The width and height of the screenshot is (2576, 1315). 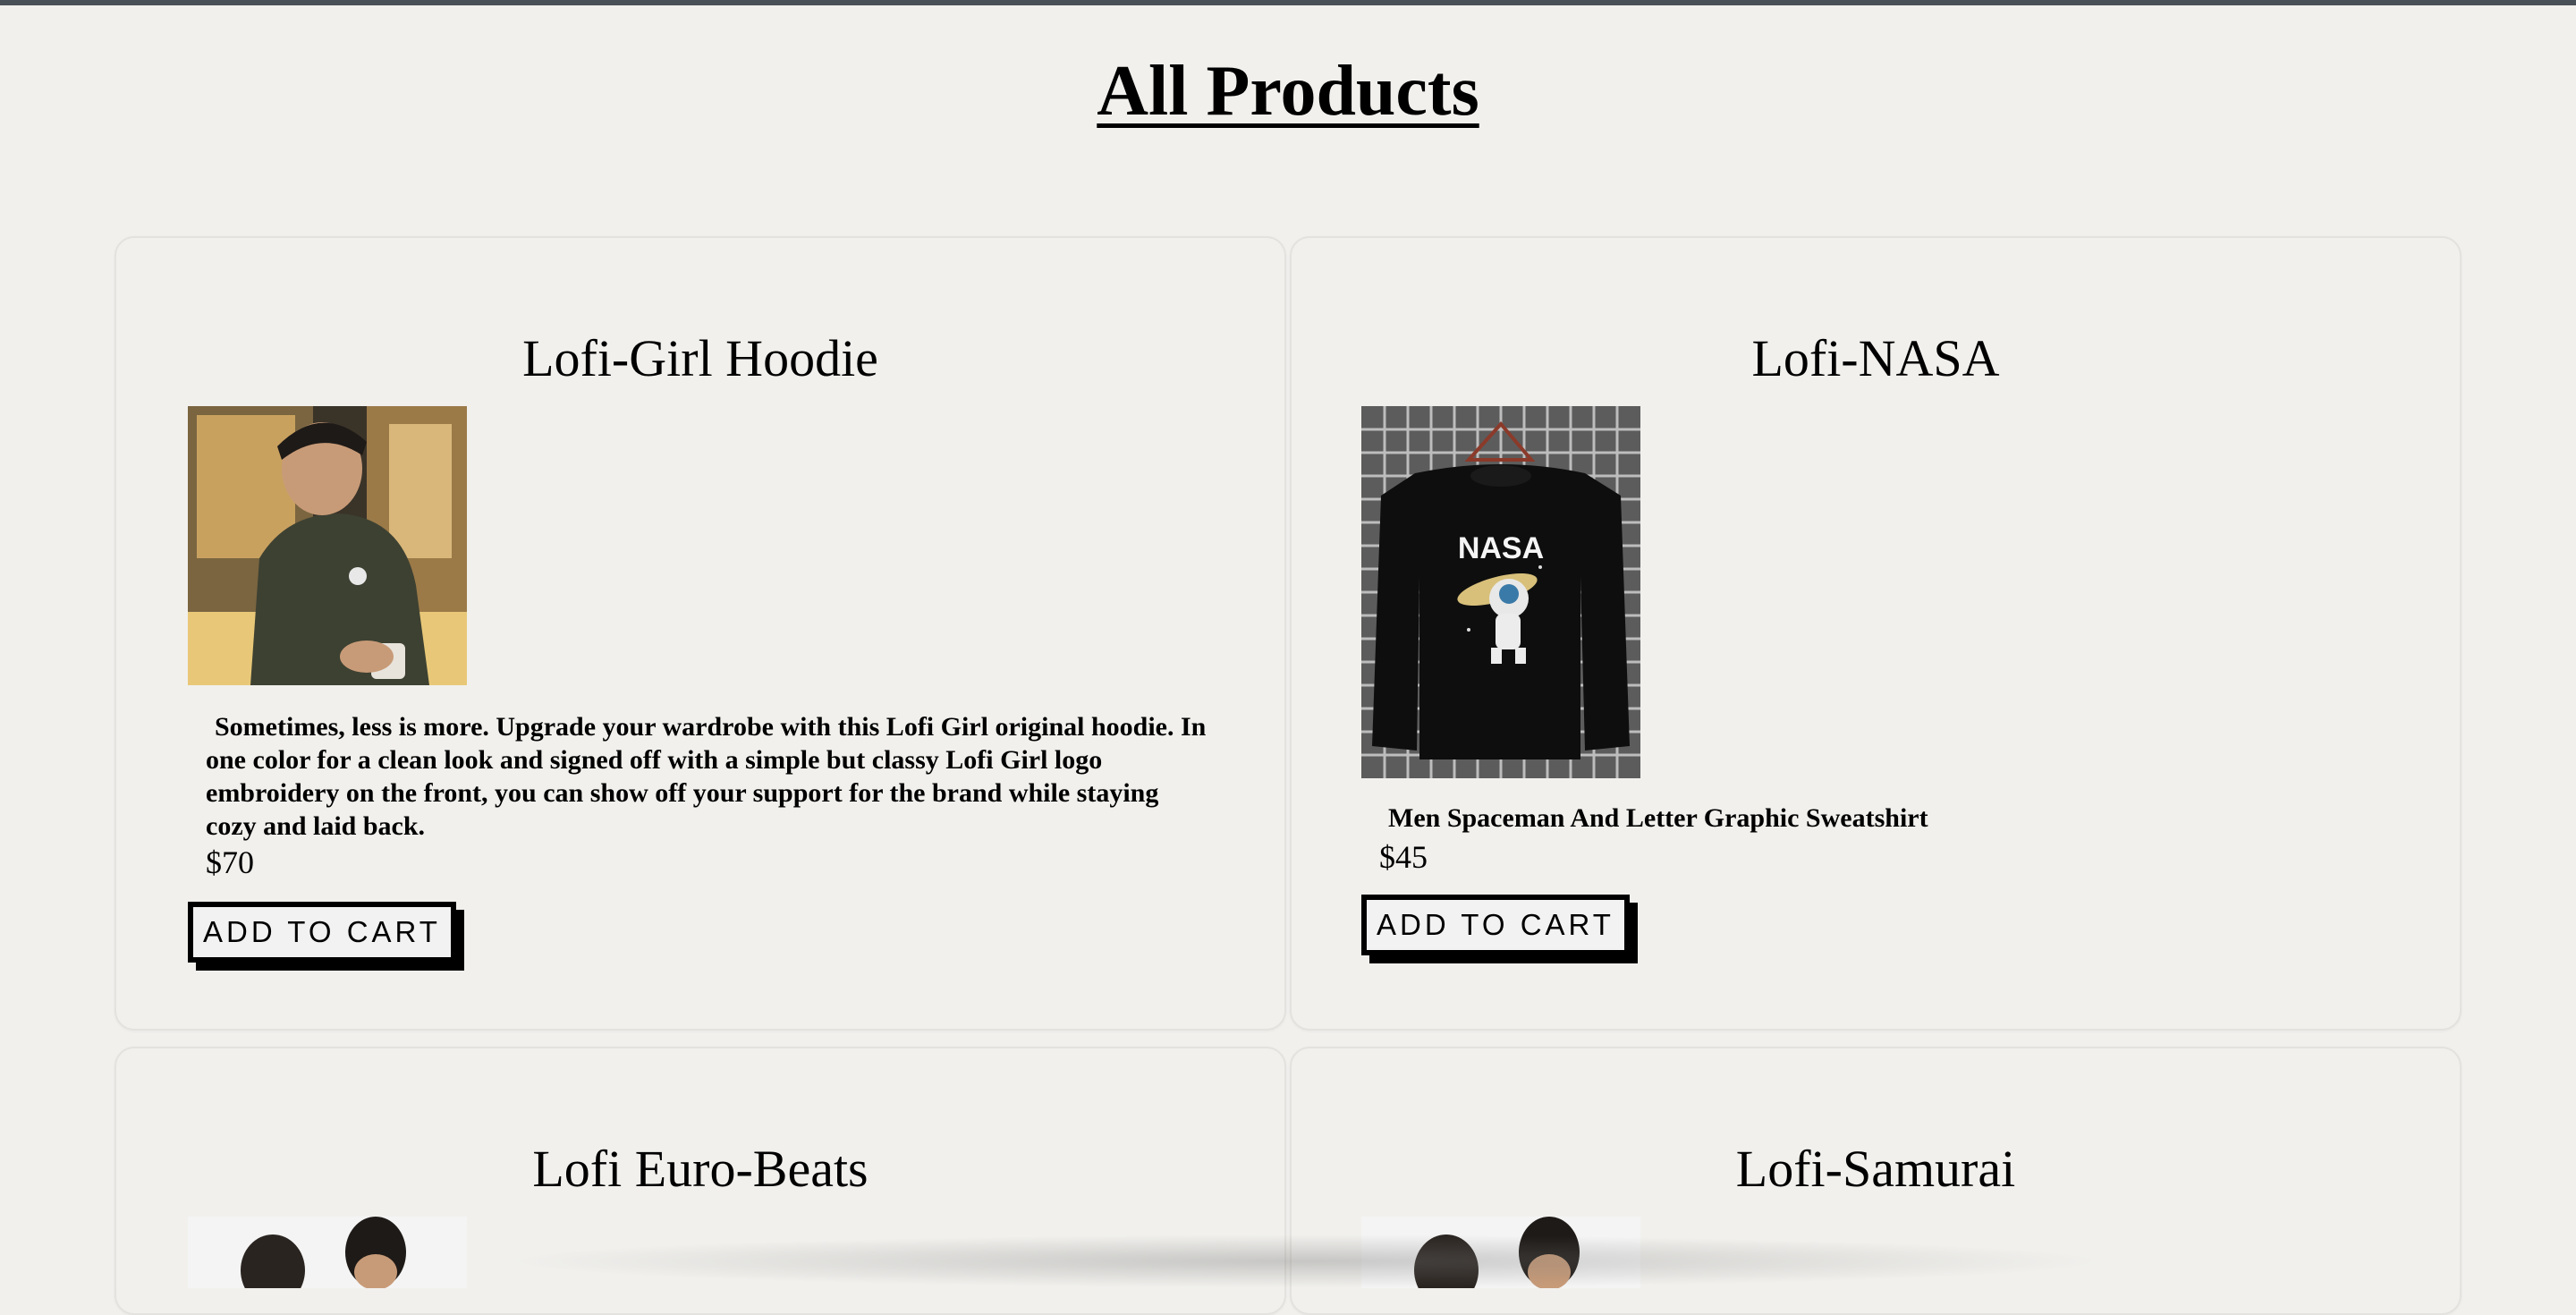 I want to click on page-title: All Products, so click(x=1288, y=91).